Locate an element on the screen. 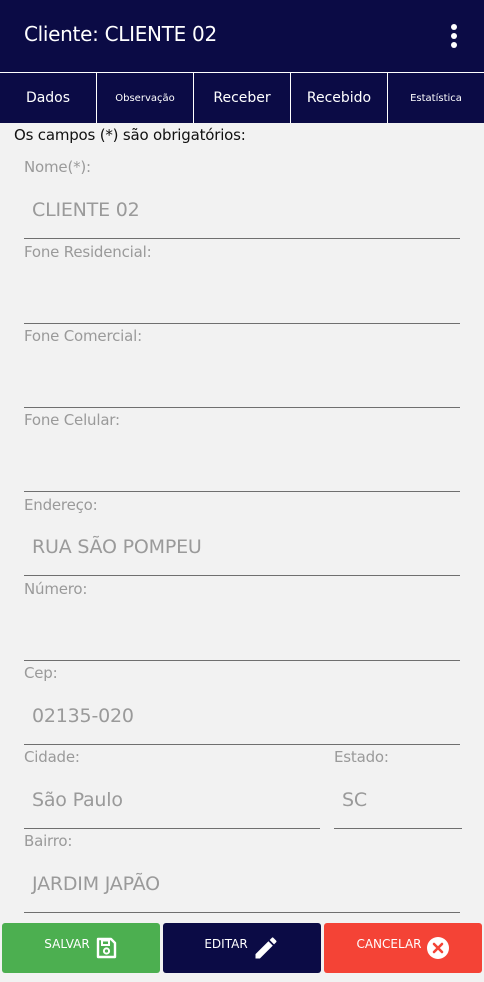  bairro-label: Bairro: is located at coordinates (48, 841).